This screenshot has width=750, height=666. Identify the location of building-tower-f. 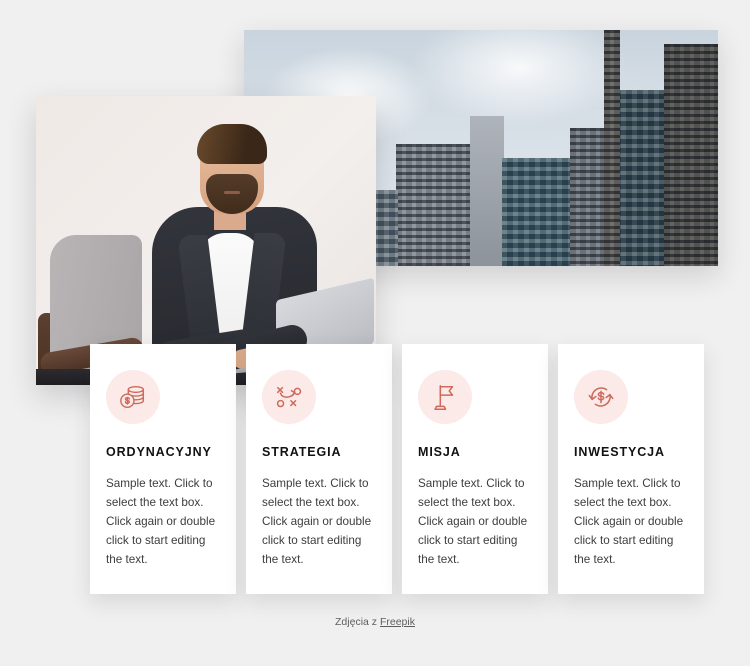
(691, 155).